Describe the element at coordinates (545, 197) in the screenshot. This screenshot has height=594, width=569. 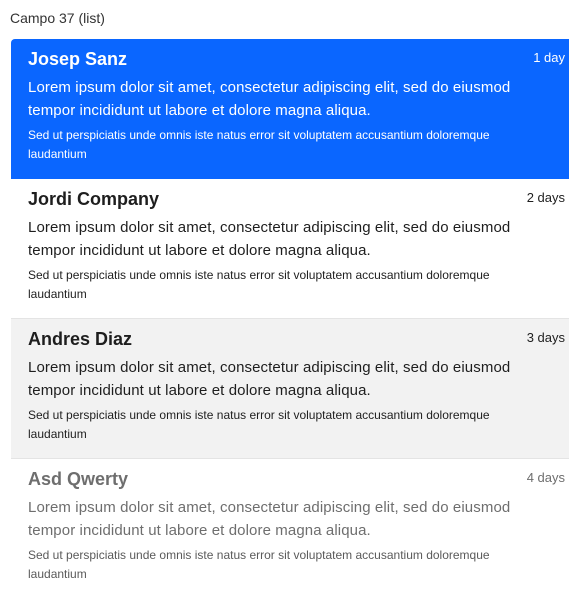
I see `list-item-time: 2 days` at that location.